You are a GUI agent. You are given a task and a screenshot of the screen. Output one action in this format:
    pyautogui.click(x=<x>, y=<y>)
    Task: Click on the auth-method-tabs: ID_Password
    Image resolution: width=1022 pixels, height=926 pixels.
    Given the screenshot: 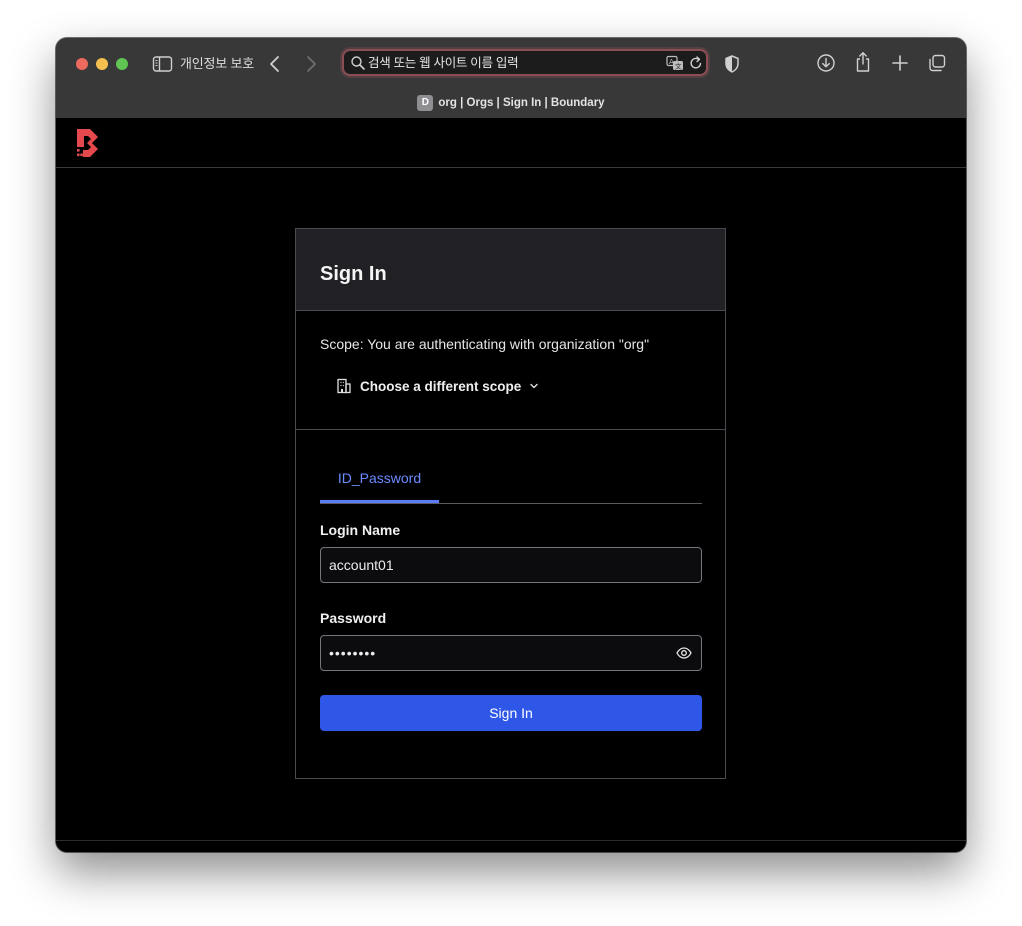 What is the action you would take?
    pyautogui.click(x=511, y=482)
    